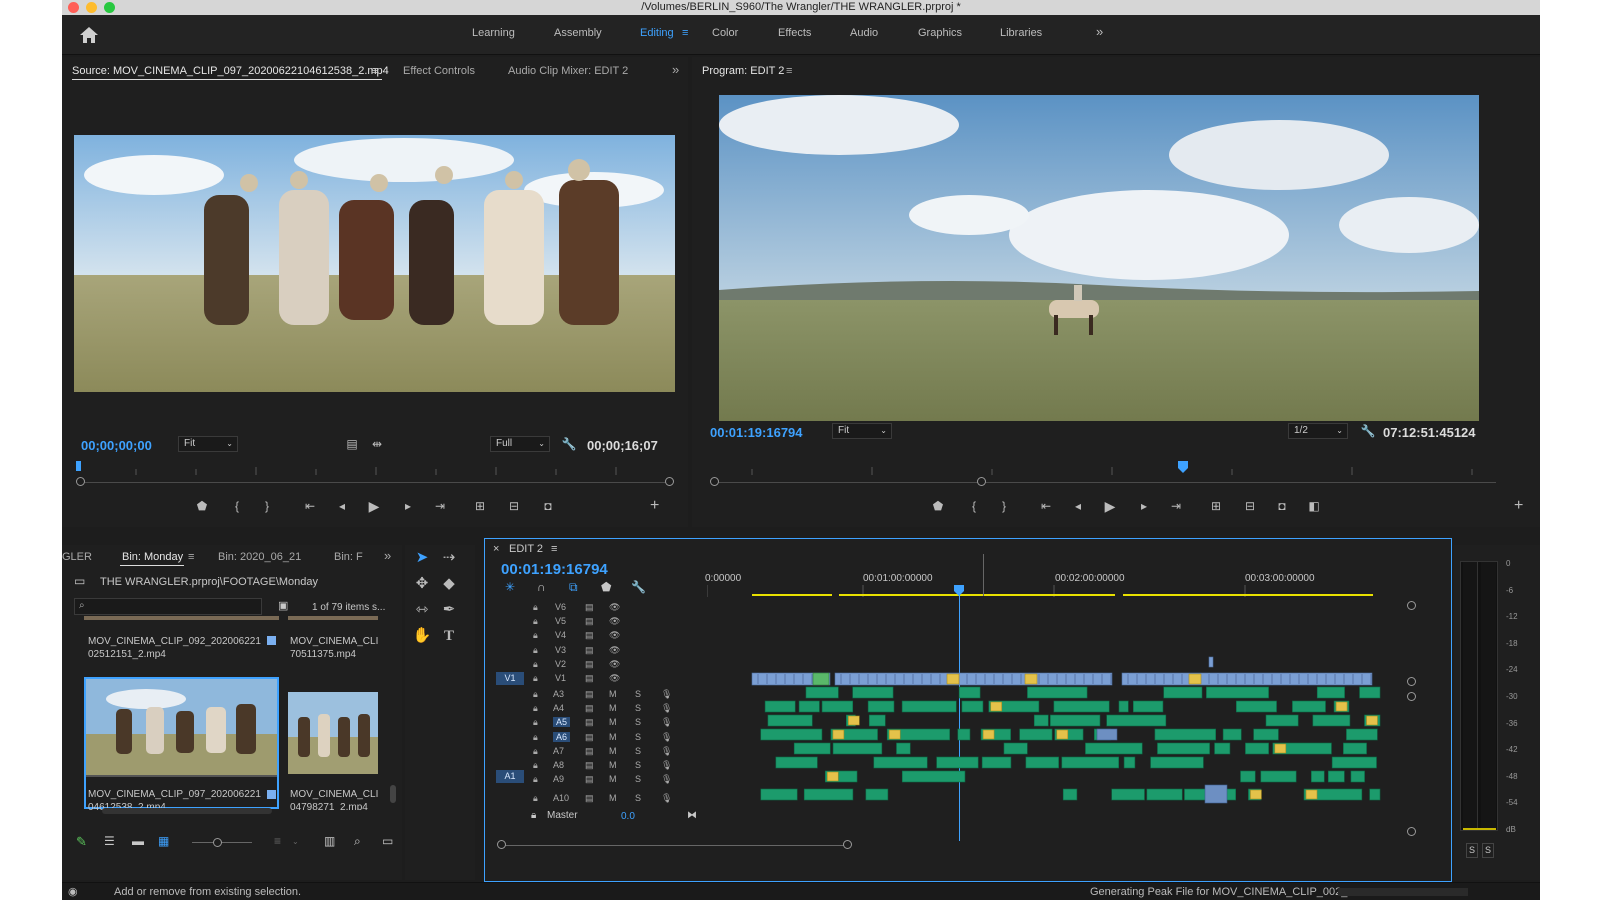 The width and height of the screenshot is (1600, 900). What do you see at coordinates (109, 7) in the screenshot?
I see `zoom-window-button` at bounding box center [109, 7].